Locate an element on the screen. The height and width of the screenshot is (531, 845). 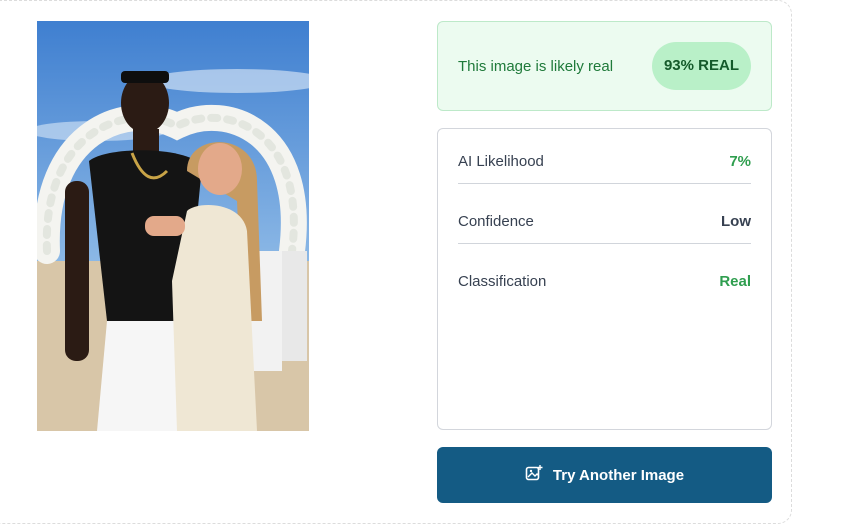
result-badge: 93% REAL is located at coordinates (701, 66).